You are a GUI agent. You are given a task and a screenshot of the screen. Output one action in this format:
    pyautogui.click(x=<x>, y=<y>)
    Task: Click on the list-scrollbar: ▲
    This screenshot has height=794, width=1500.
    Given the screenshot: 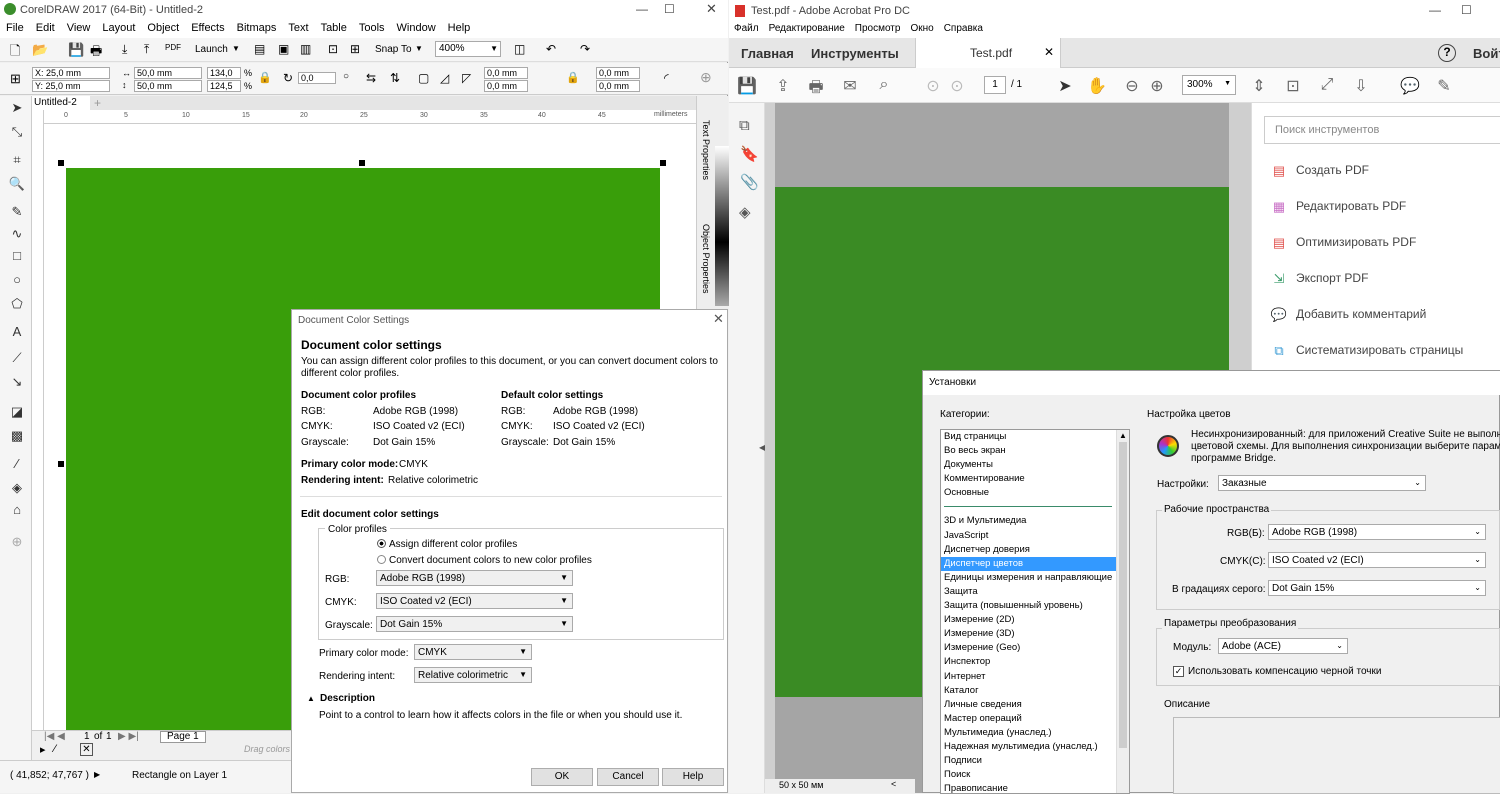 What is the action you would take?
    pyautogui.click(x=1122, y=611)
    